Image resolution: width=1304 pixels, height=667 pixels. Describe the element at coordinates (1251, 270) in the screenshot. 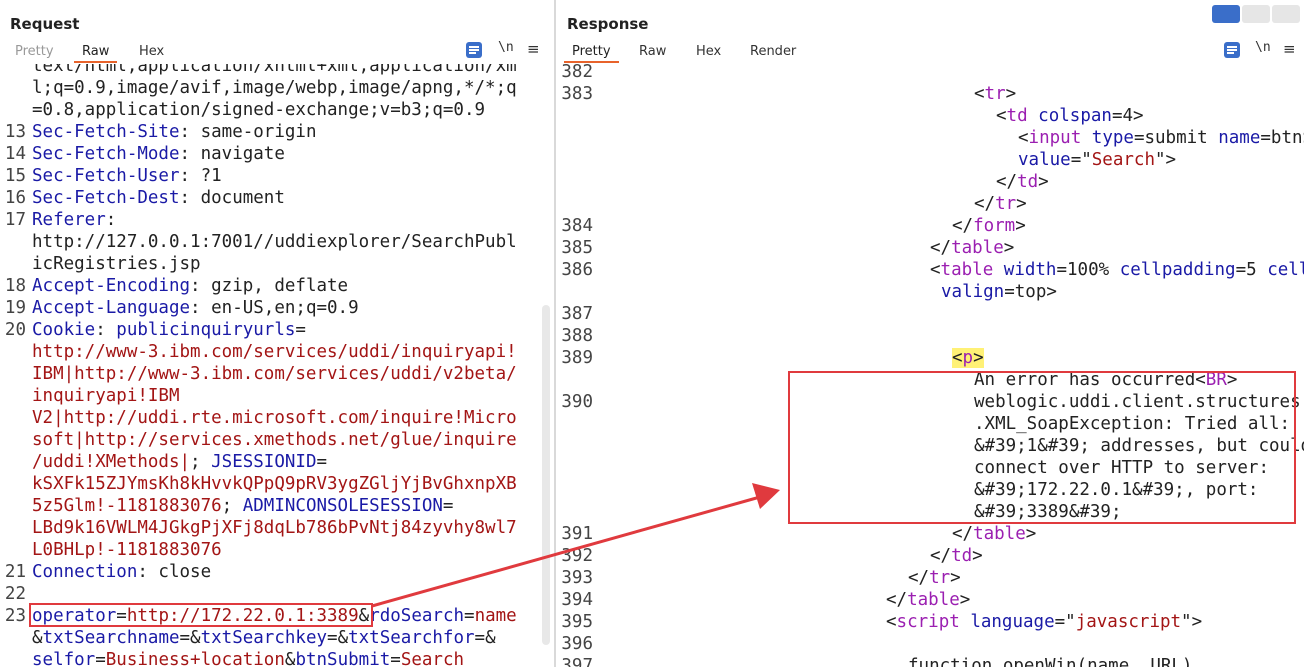

I see `code-token: =5` at that location.